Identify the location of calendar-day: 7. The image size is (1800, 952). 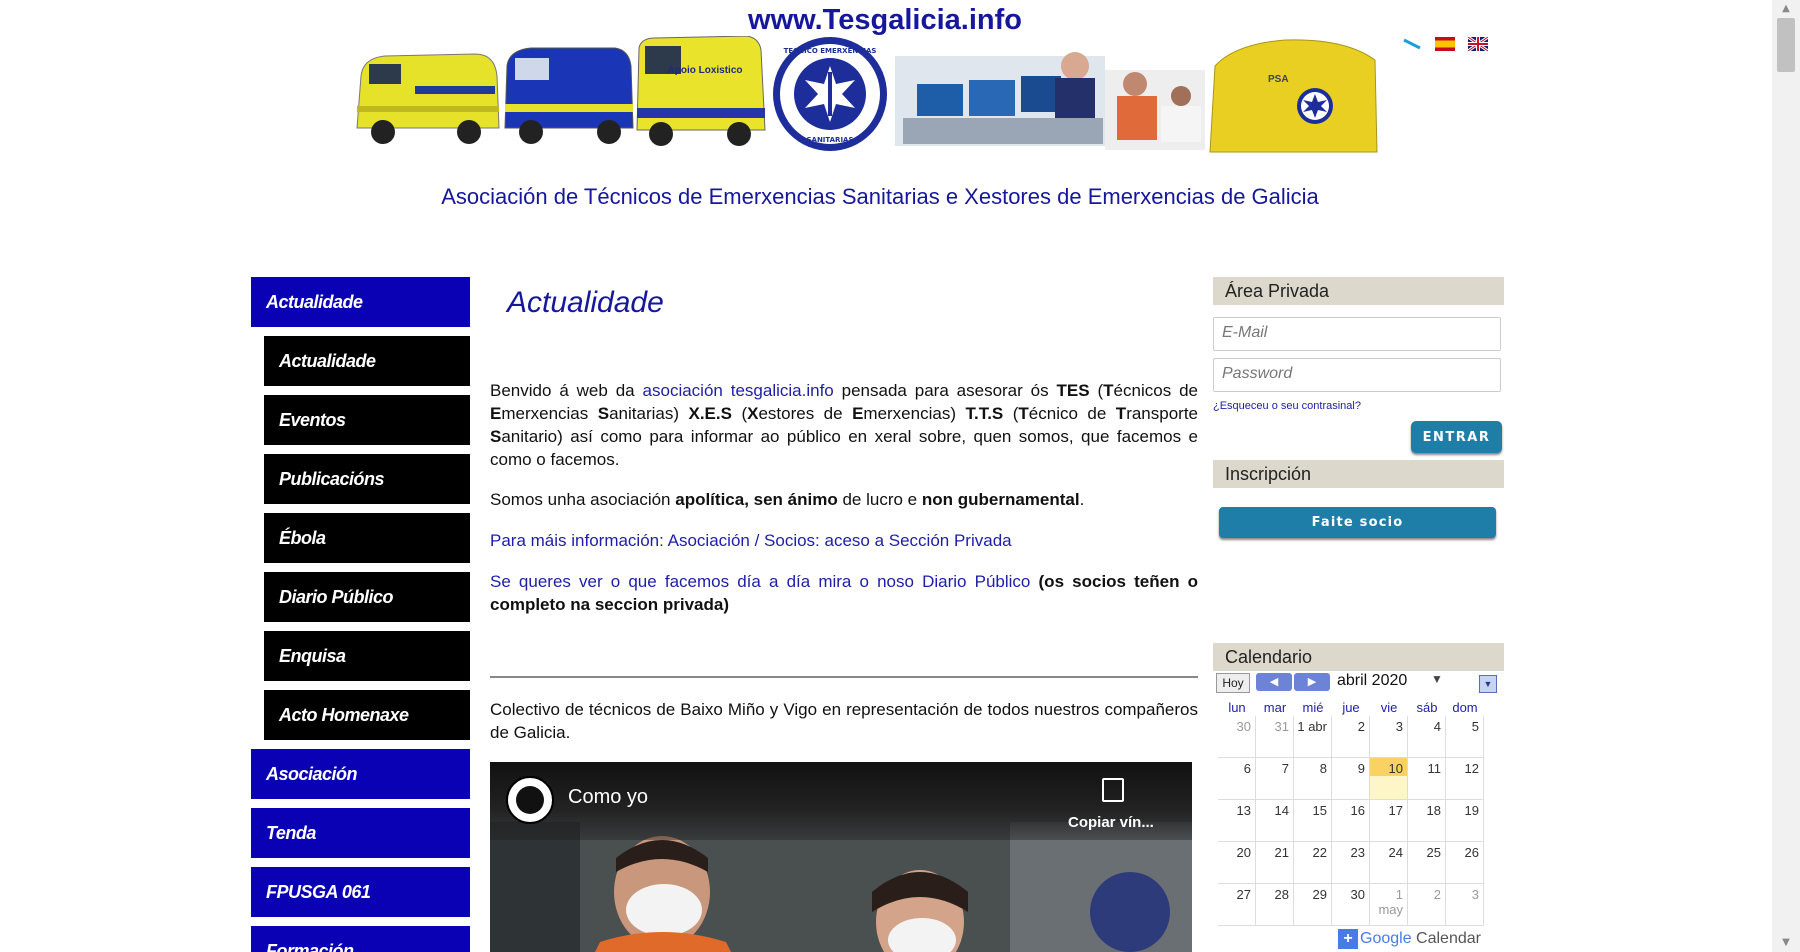
(1275, 779).